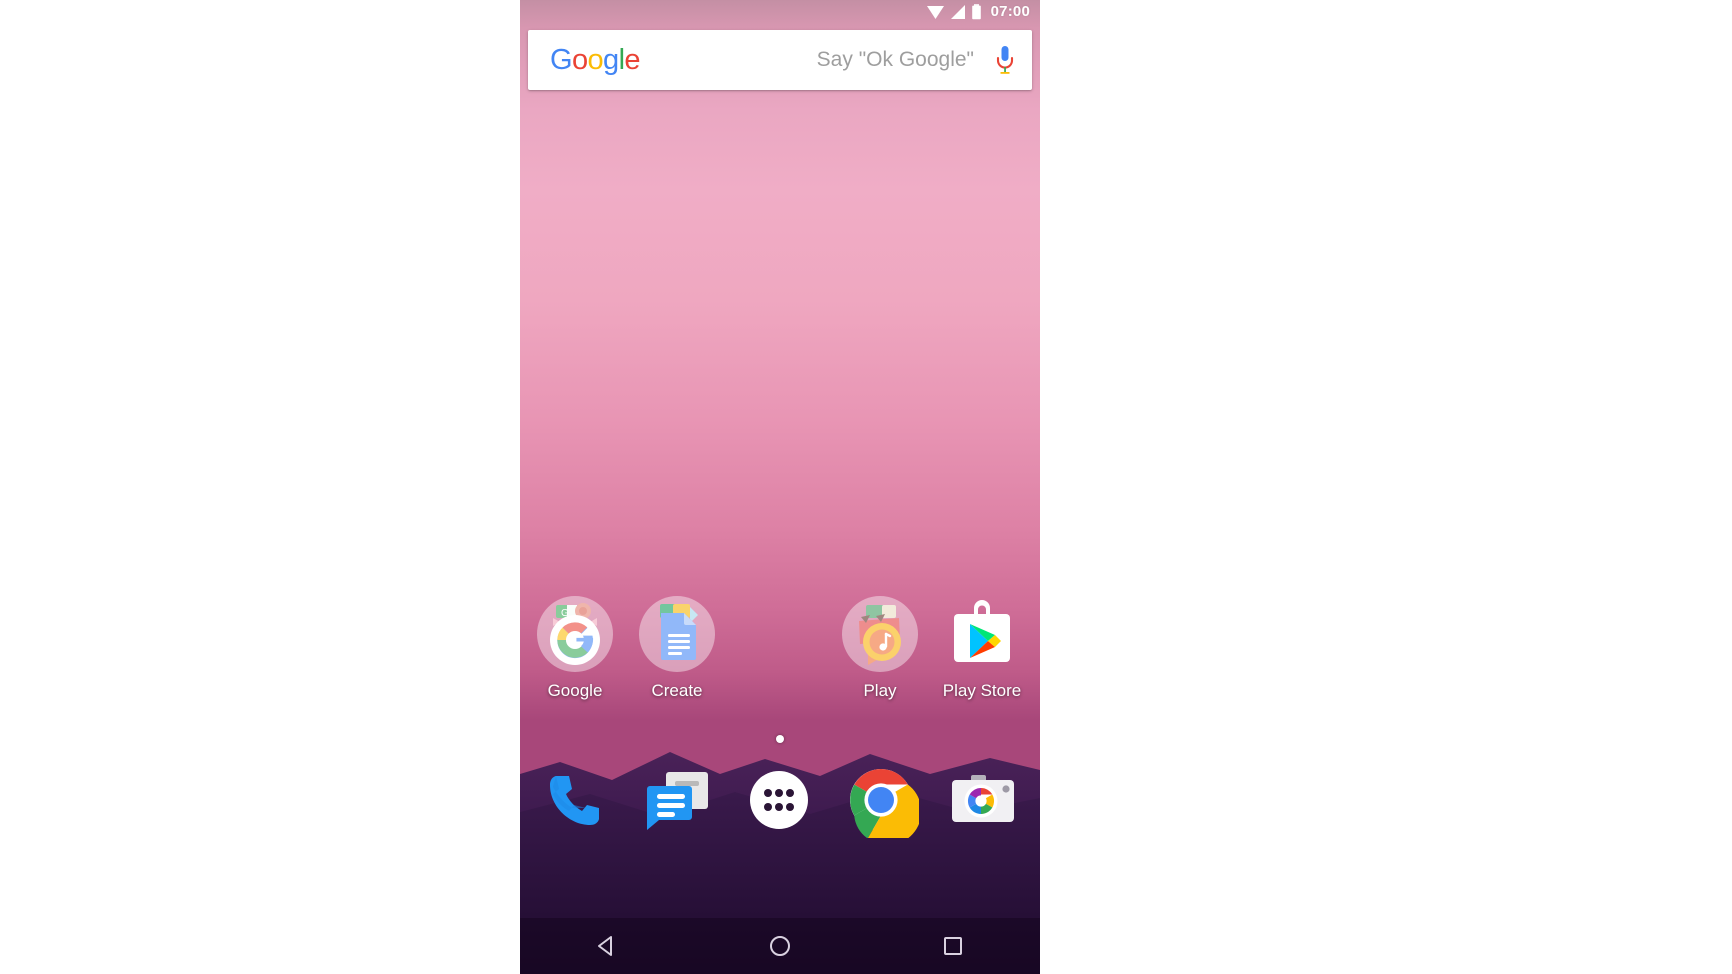 The height and width of the screenshot is (974, 1732). I want to click on chrome-icon, so click(884, 803).